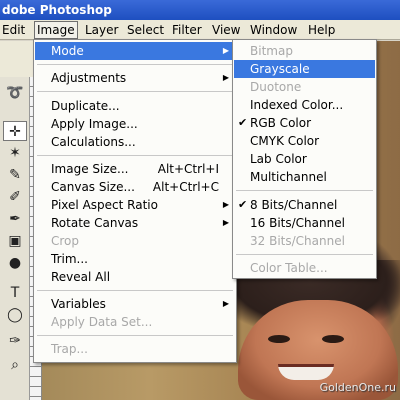  I want to click on menu-item-reveal-all: Reveal All, so click(135, 277).